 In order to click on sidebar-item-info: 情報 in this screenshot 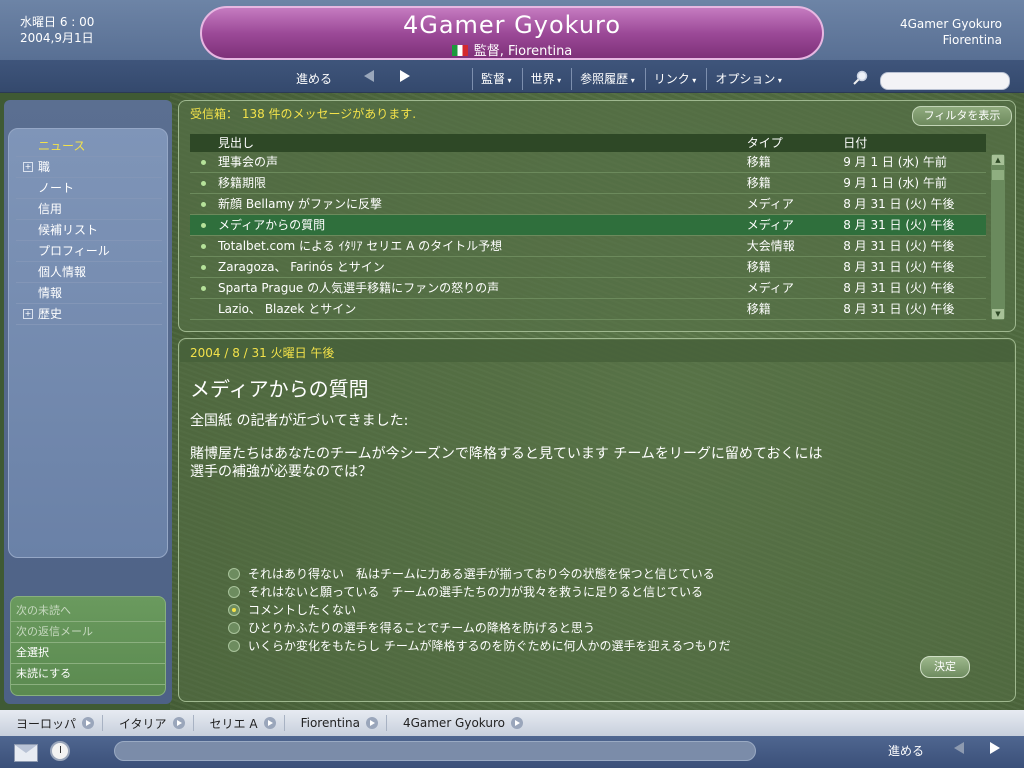, I will do `click(89, 293)`.